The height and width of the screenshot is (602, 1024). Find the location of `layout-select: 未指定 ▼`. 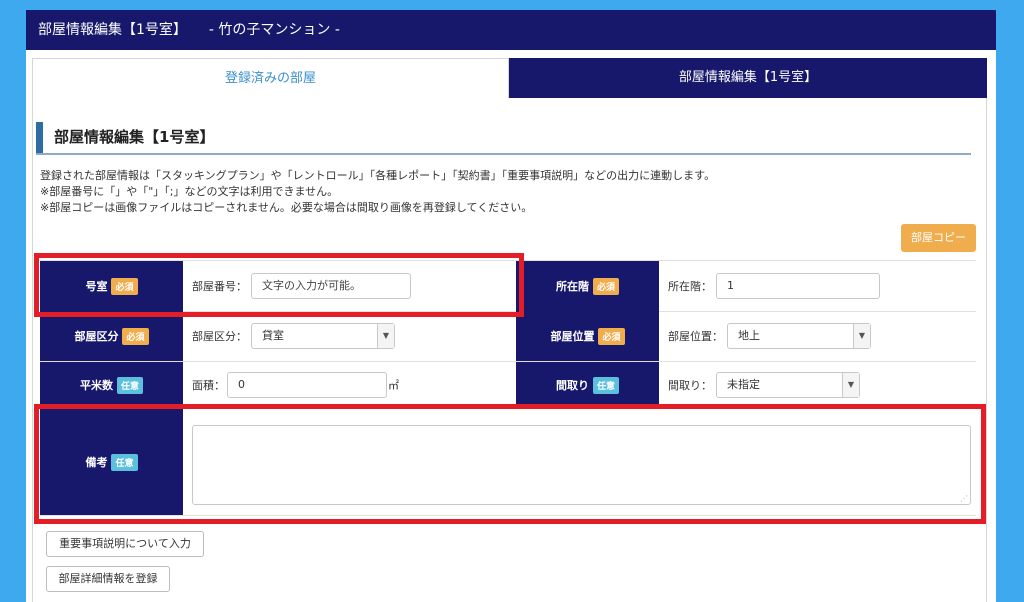

layout-select: 未指定 ▼ is located at coordinates (788, 385).